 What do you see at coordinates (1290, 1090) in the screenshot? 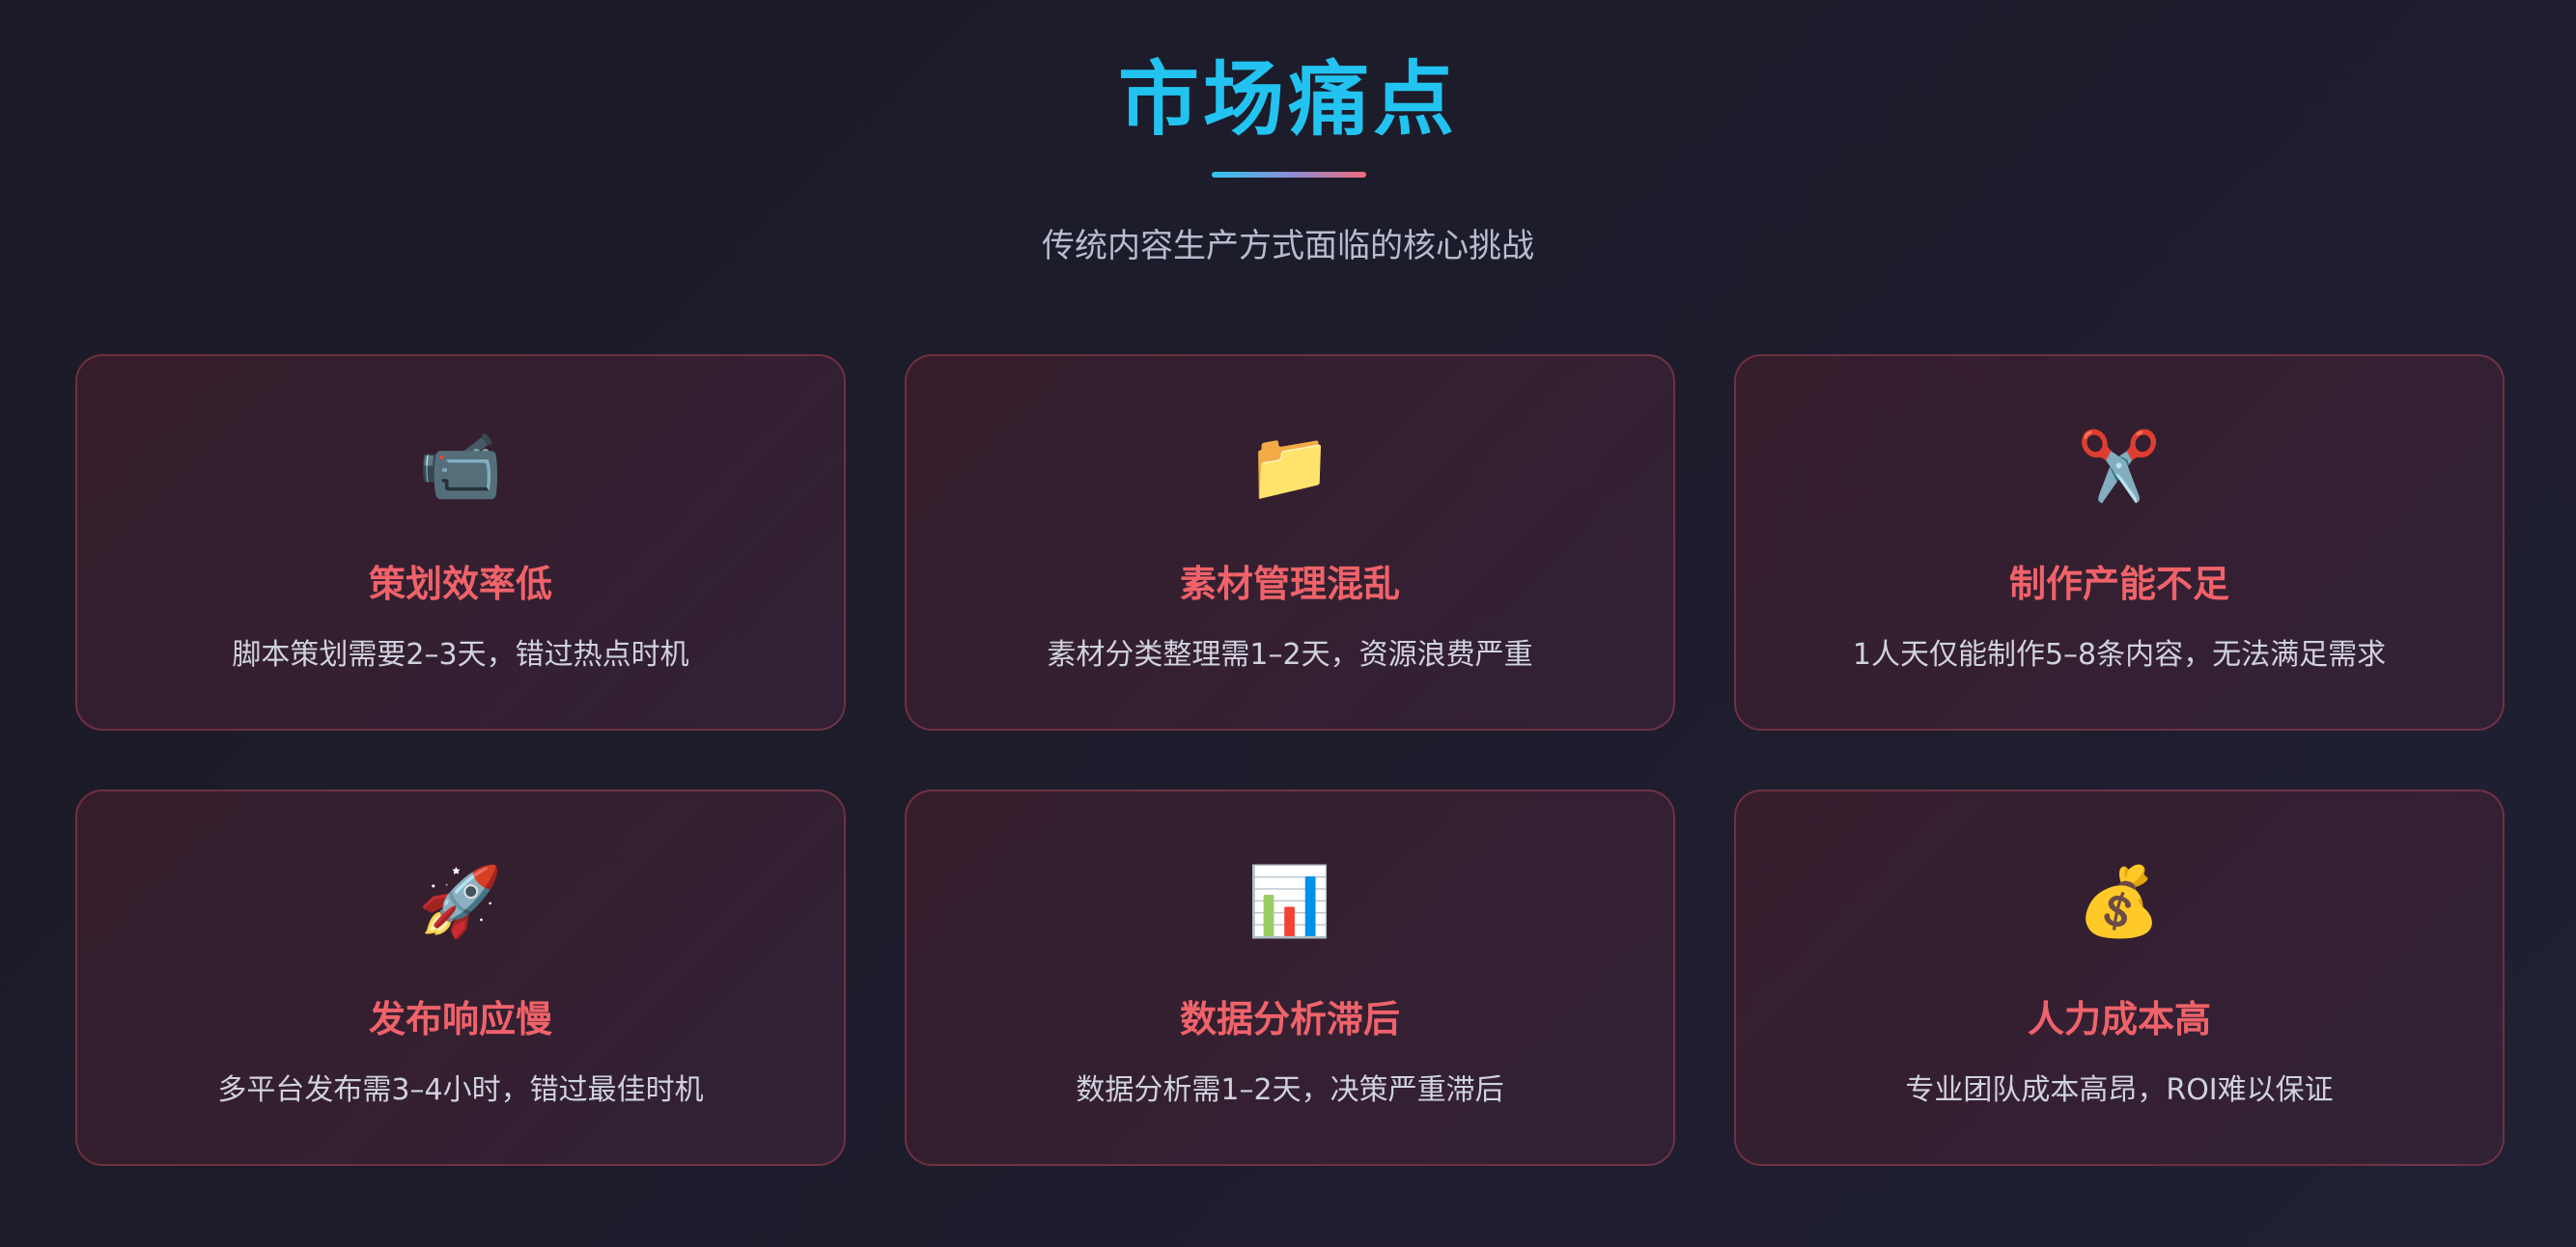
I see `card-description: 数据分析需1–2天，决策严重滞后` at bounding box center [1290, 1090].